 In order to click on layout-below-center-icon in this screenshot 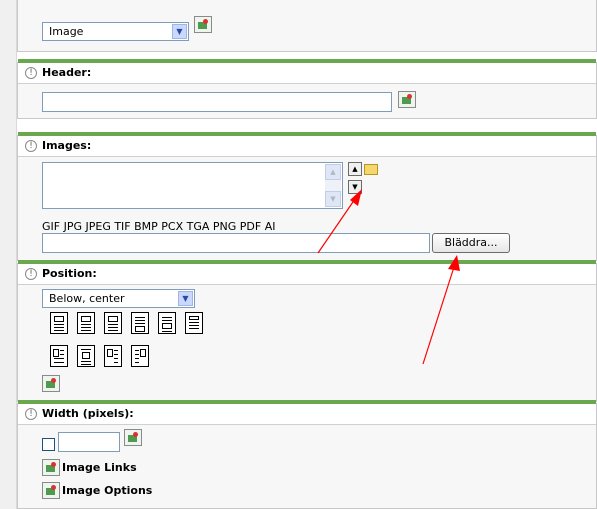, I will do `click(167, 323)`.